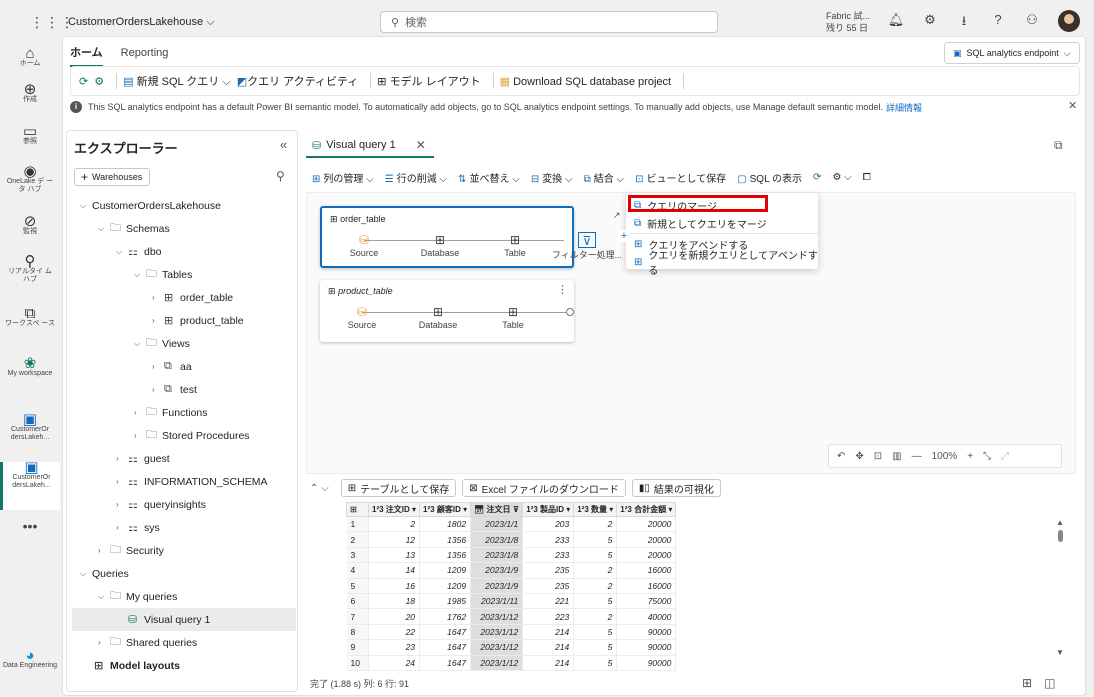  What do you see at coordinates (184, 550) in the screenshot?
I see `tree-item-security: › 🗀 Security` at bounding box center [184, 550].